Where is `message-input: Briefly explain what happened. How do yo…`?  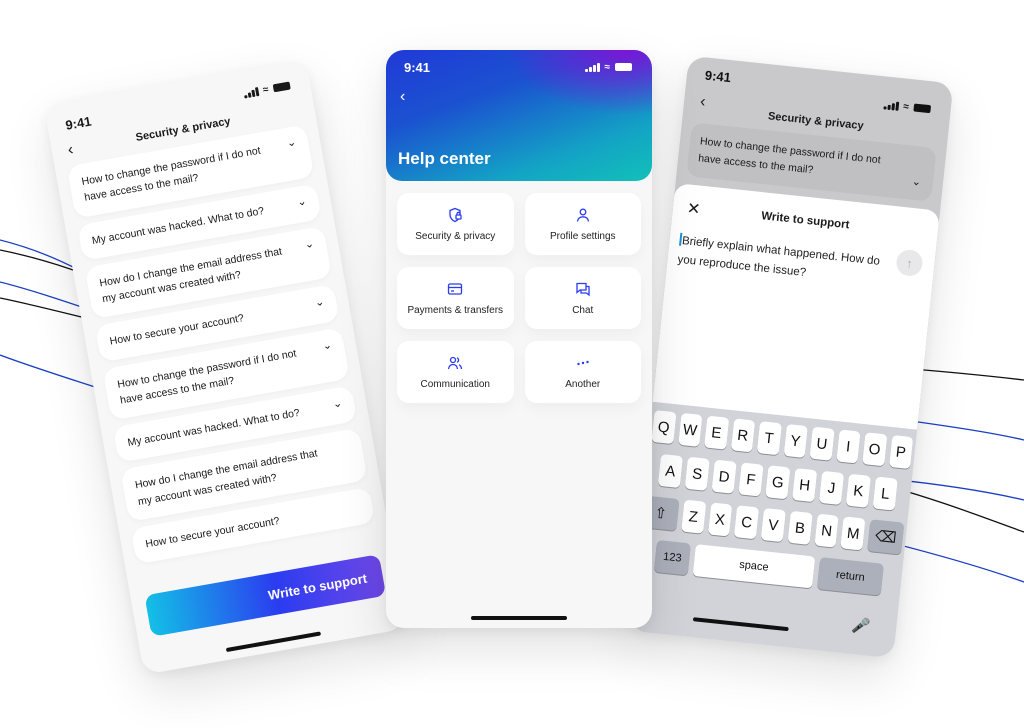
message-input: Briefly explain what happened. How do yo… is located at coordinates (784, 262).